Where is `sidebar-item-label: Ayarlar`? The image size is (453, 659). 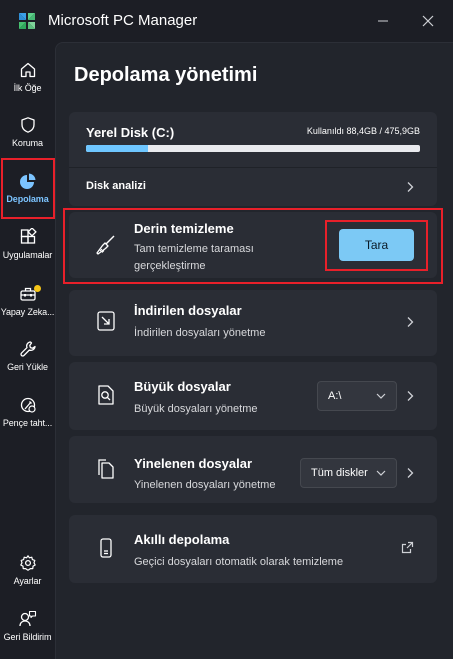 sidebar-item-label: Ayarlar is located at coordinates (27, 581).